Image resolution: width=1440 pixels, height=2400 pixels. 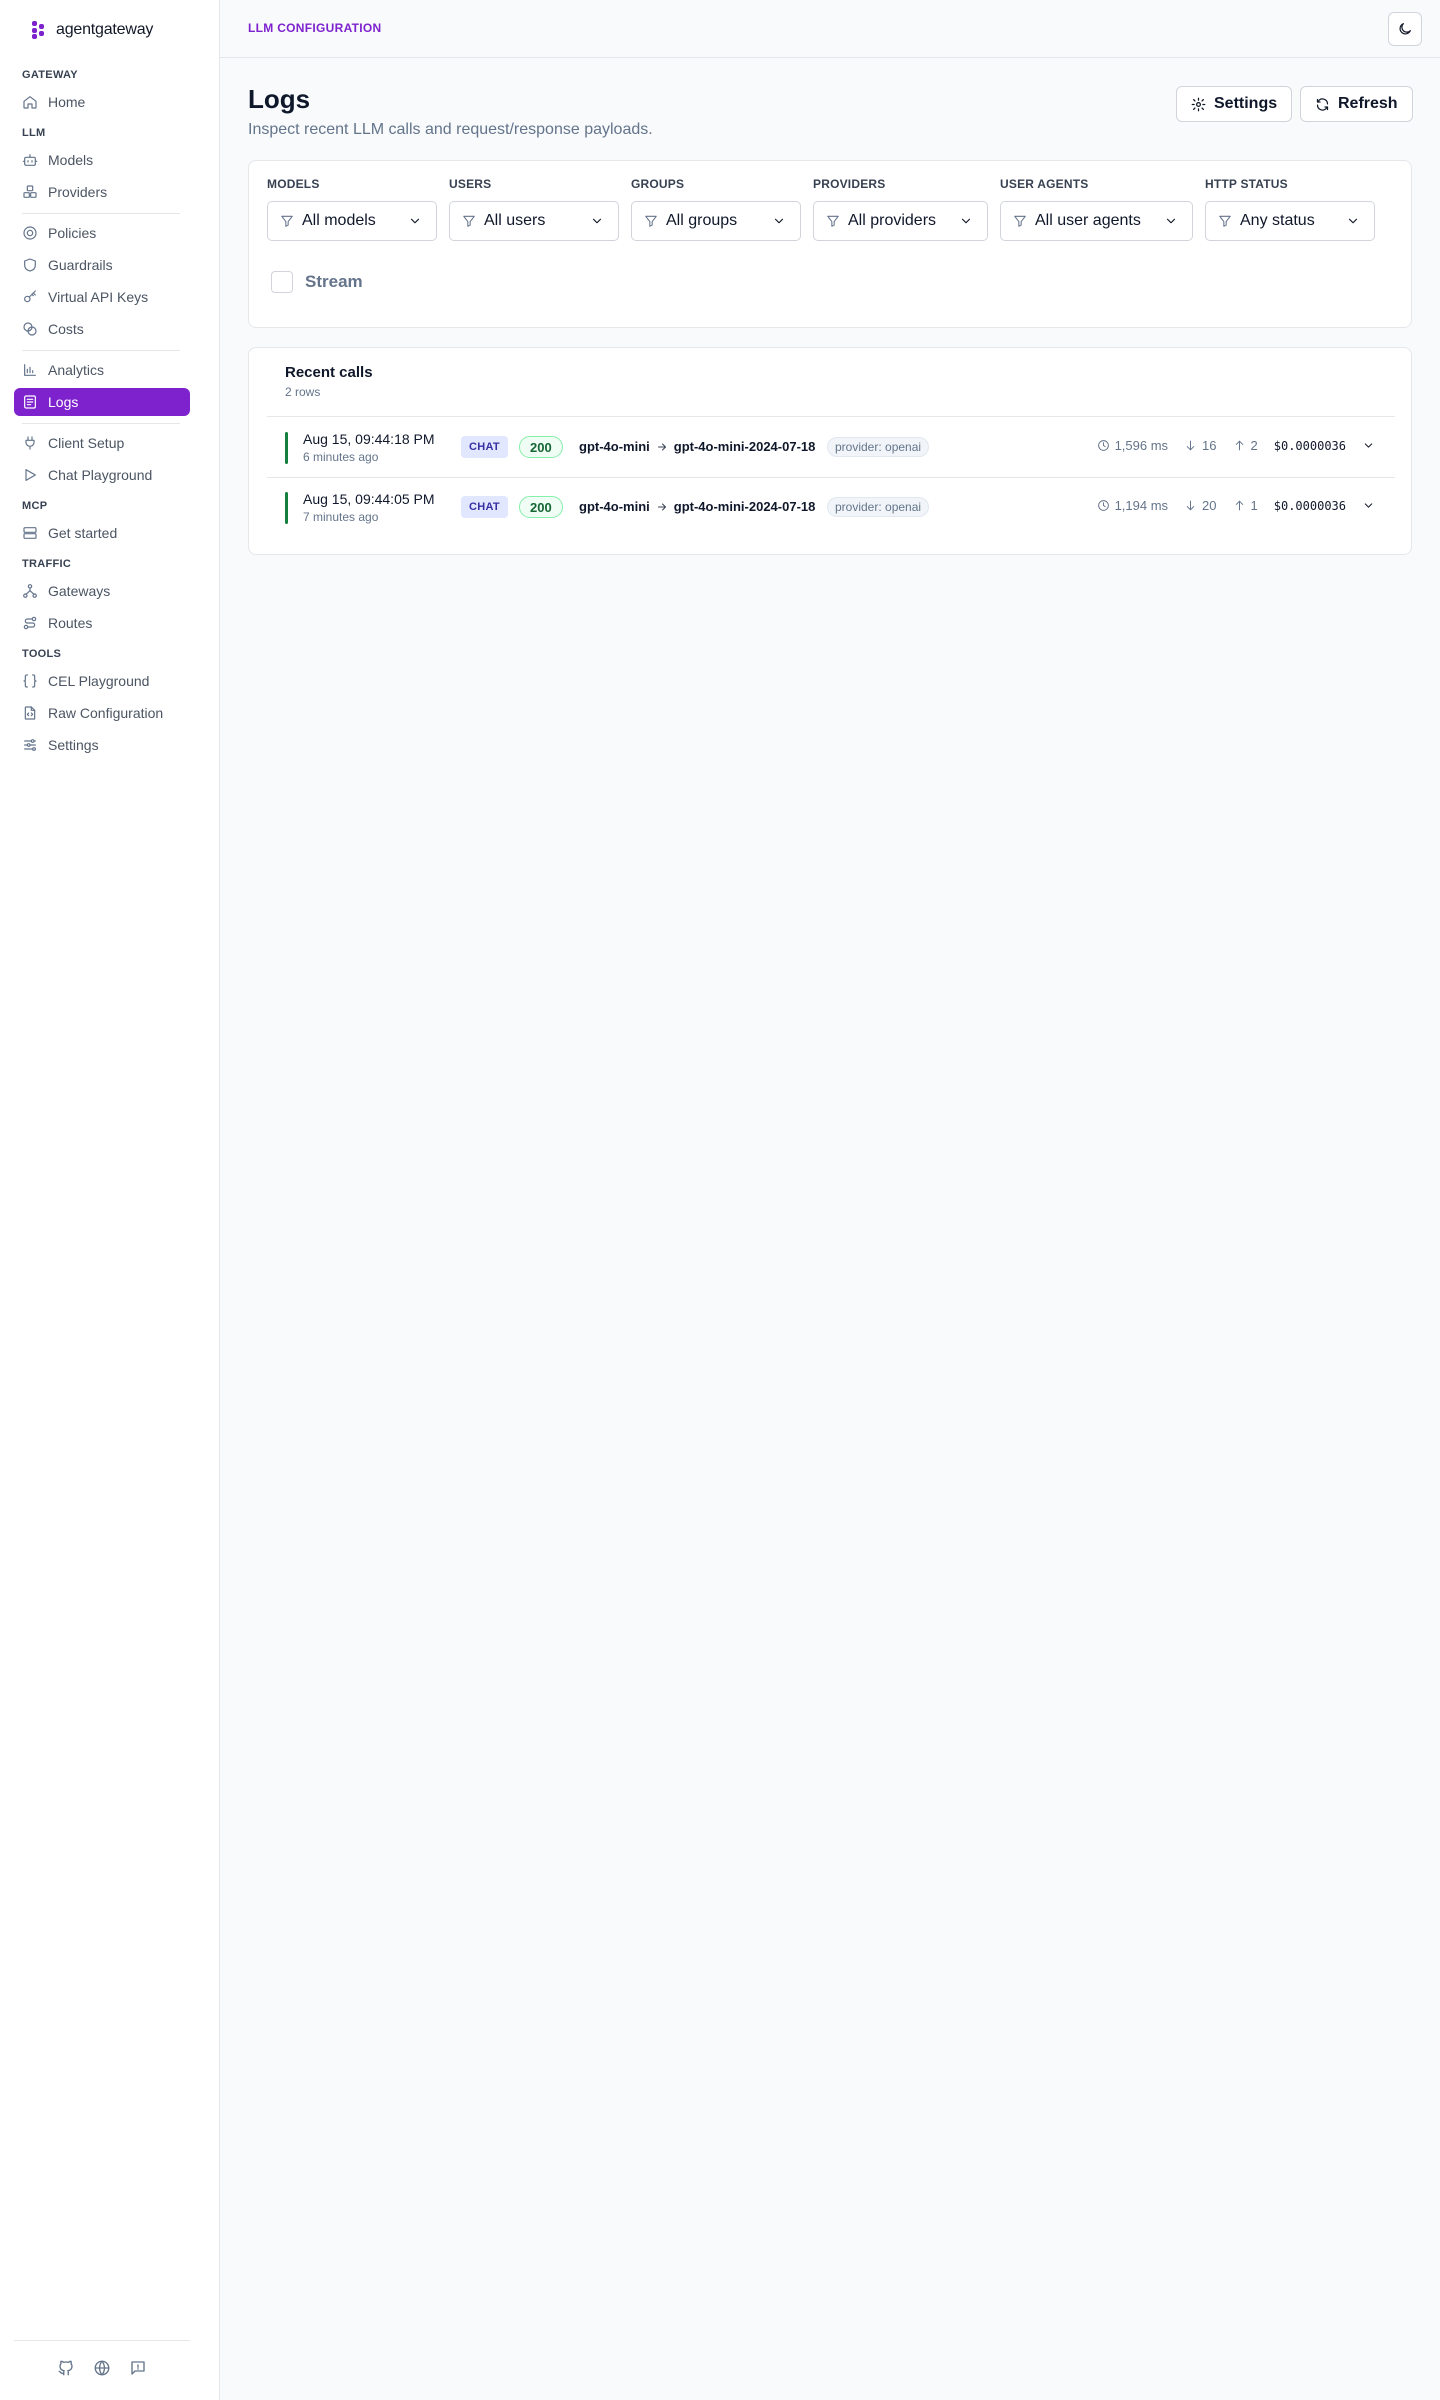 What do you see at coordinates (30, 191) in the screenshot?
I see `boxes-icon` at bounding box center [30, 191].